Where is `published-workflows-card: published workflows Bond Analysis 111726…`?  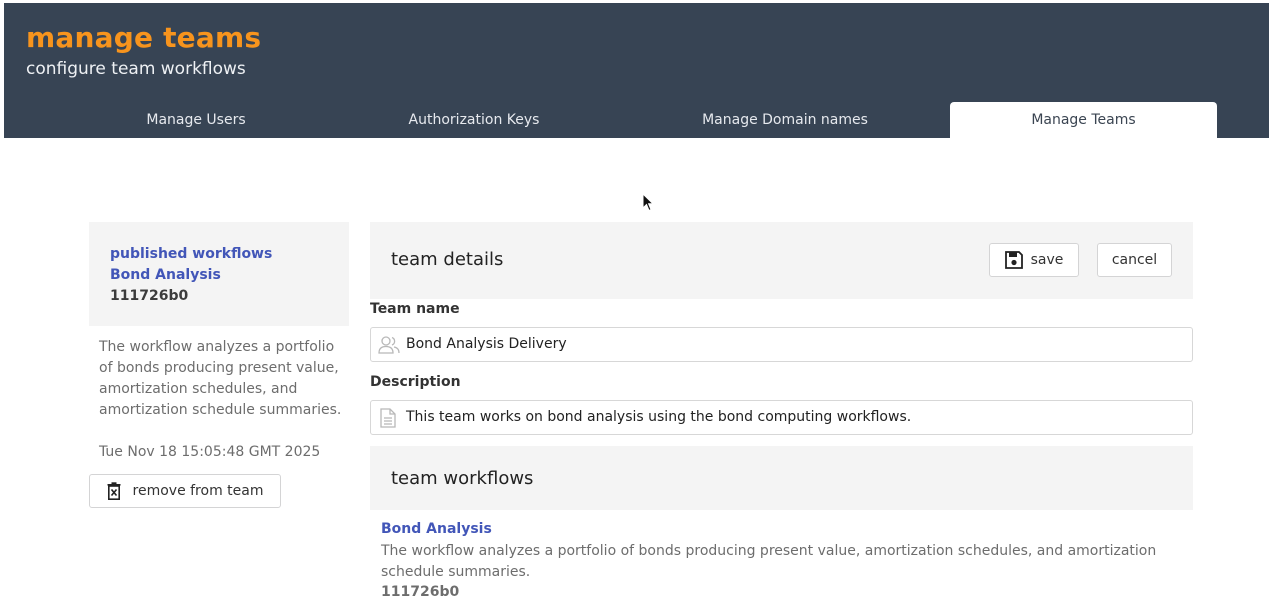
published-workflows-card: published workflows Bond Analysis 111726… is located at coordinates (219, 274).